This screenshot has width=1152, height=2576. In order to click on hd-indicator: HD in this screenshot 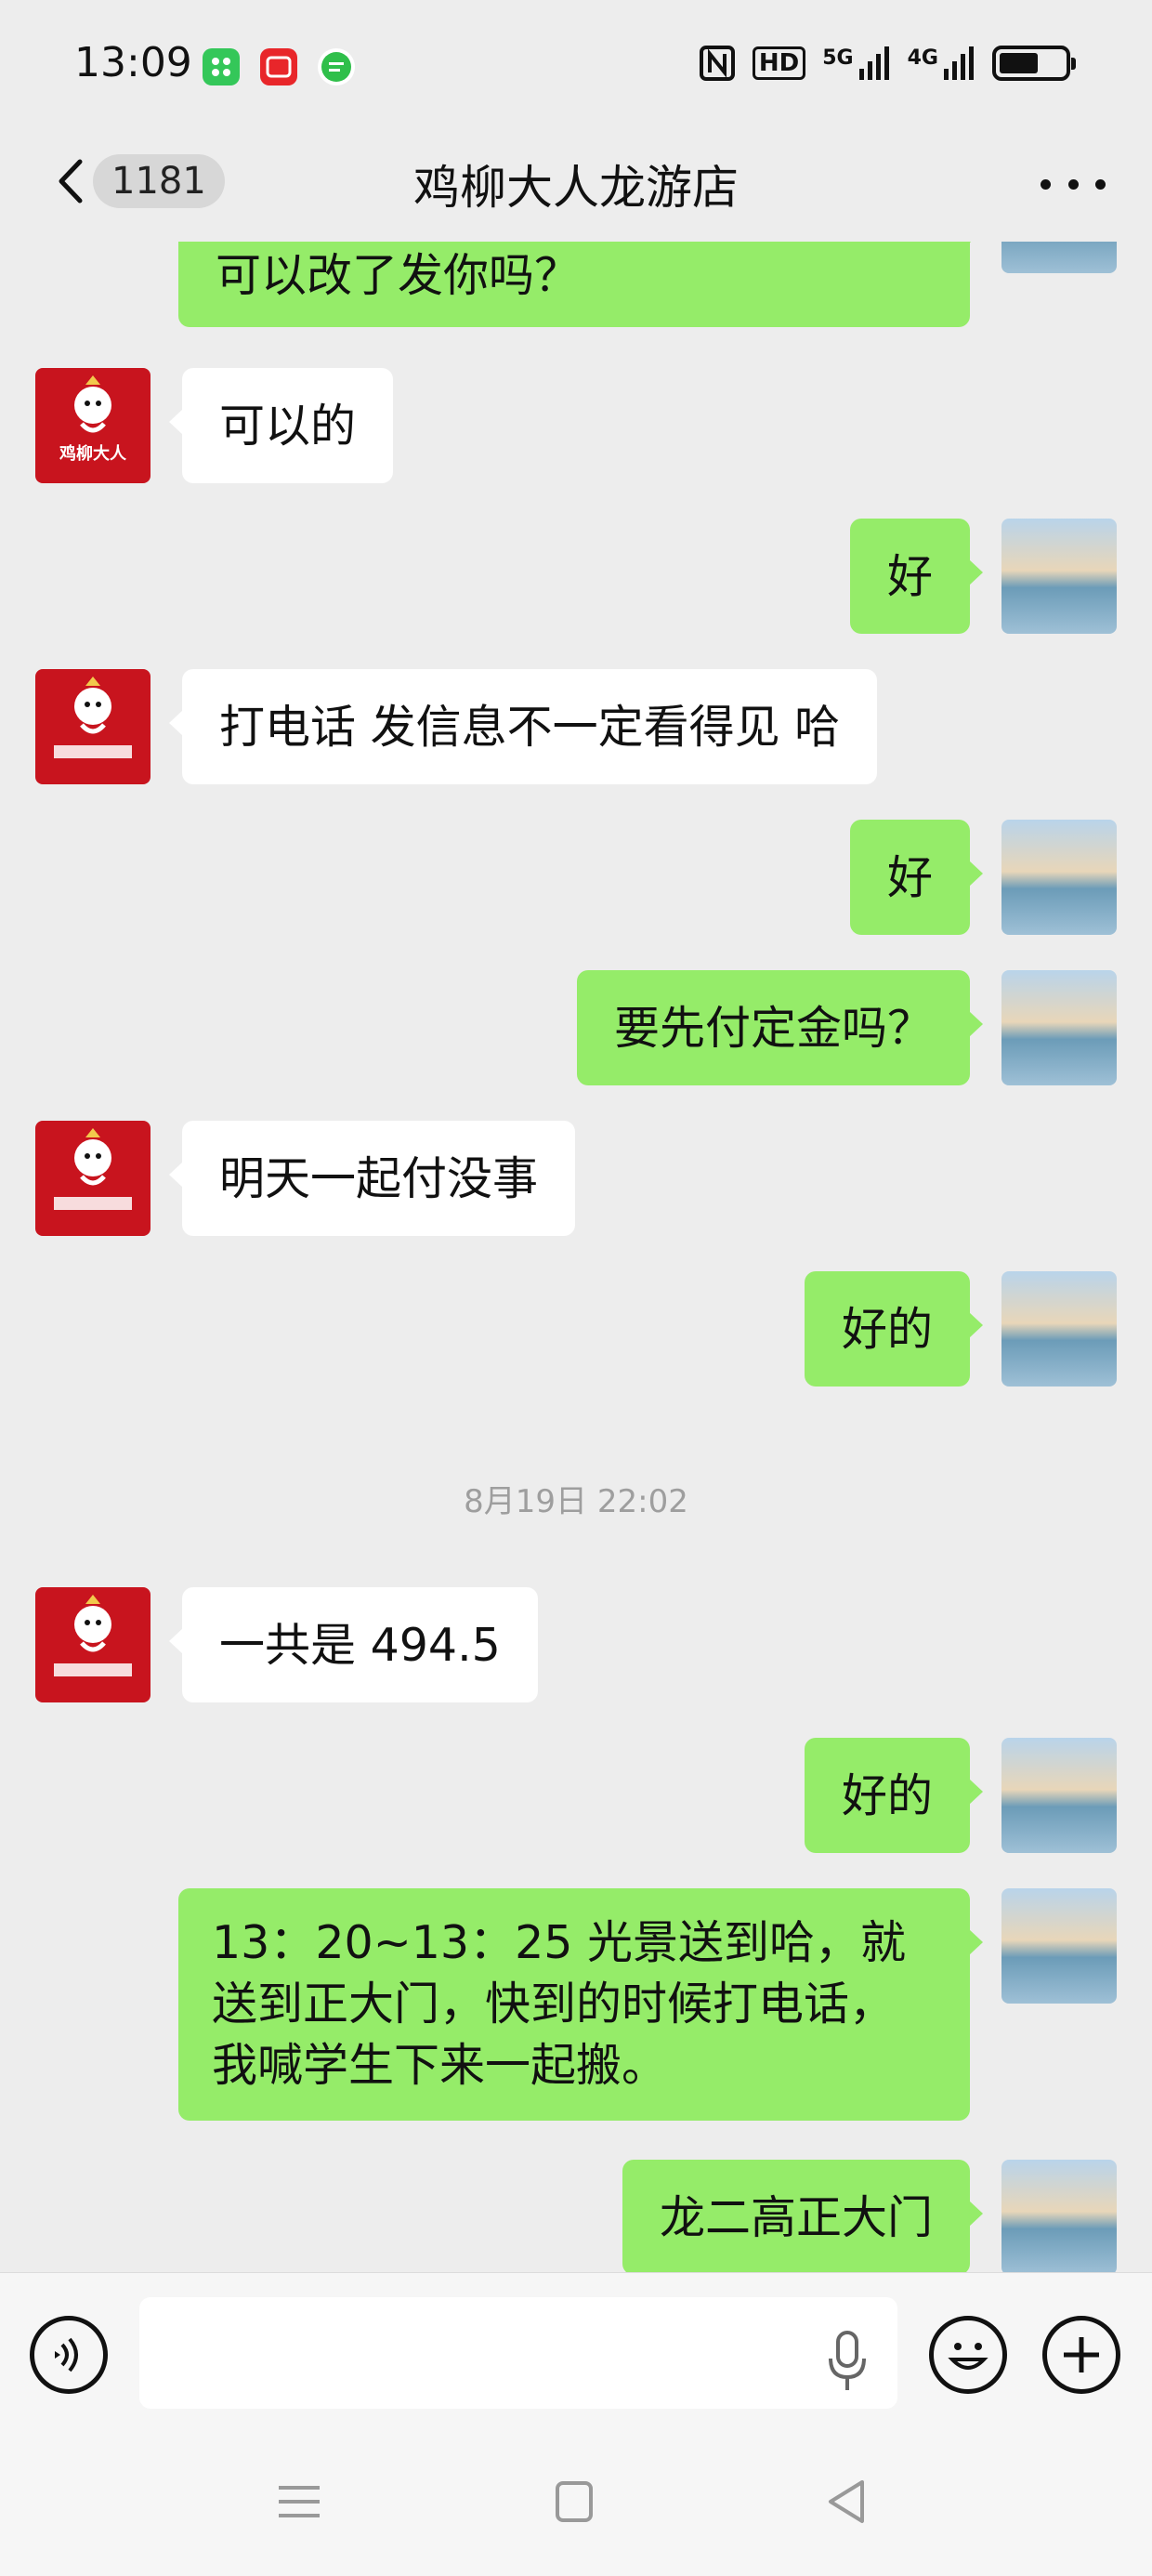, I will do `click(779, 63)`.